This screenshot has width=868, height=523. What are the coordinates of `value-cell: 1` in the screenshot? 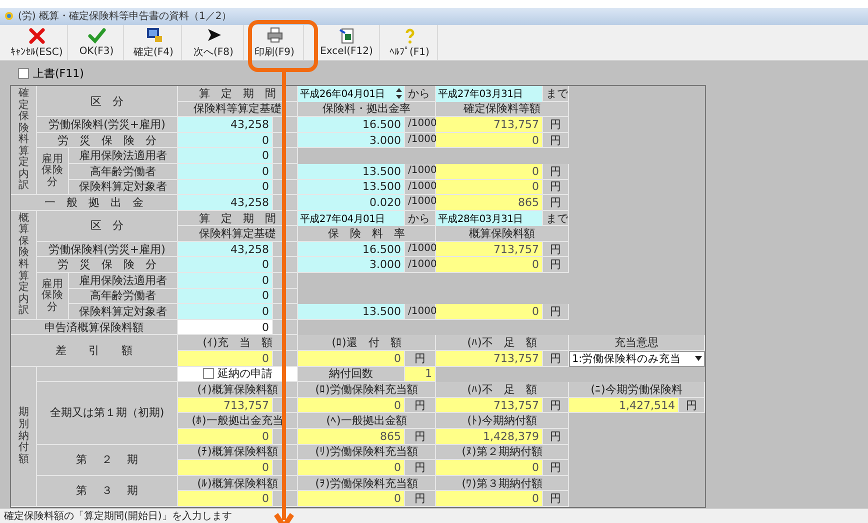 It's located at (420, 374).